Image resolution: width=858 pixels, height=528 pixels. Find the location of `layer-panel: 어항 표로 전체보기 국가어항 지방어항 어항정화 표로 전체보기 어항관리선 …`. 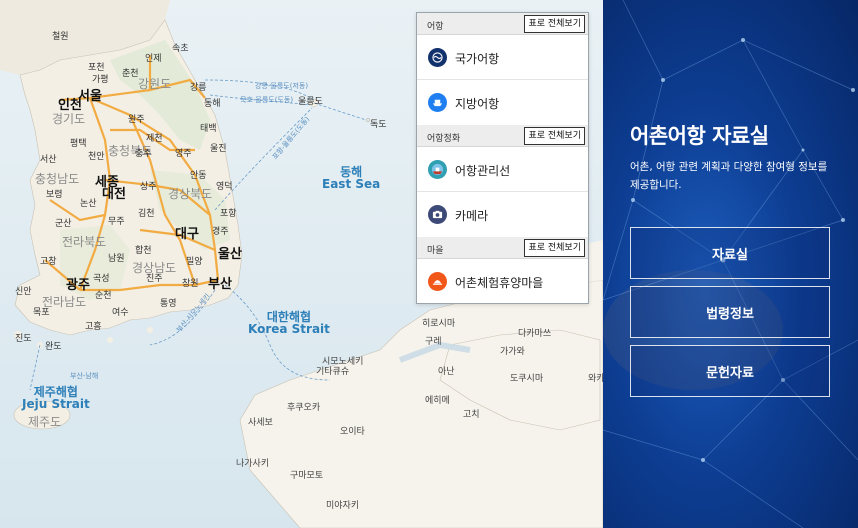

layer-panel: 어항 표로 전체보기 국가어항 지방어항 어항정화 표로 전체보기 어항관리선 … is located at coordinates (502, 158).